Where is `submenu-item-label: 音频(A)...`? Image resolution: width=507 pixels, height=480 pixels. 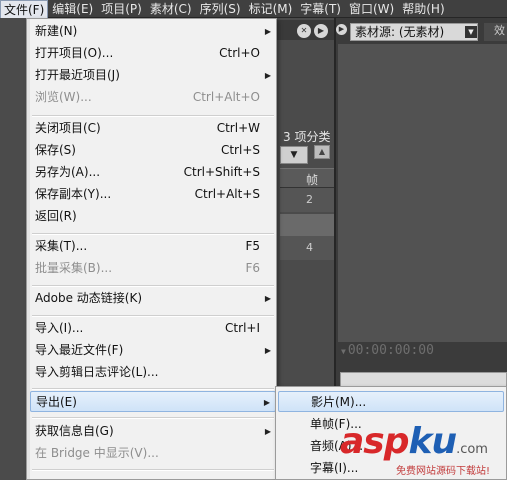 submenu-item-label: 音频(A)... is located at coordinates (337, 446).